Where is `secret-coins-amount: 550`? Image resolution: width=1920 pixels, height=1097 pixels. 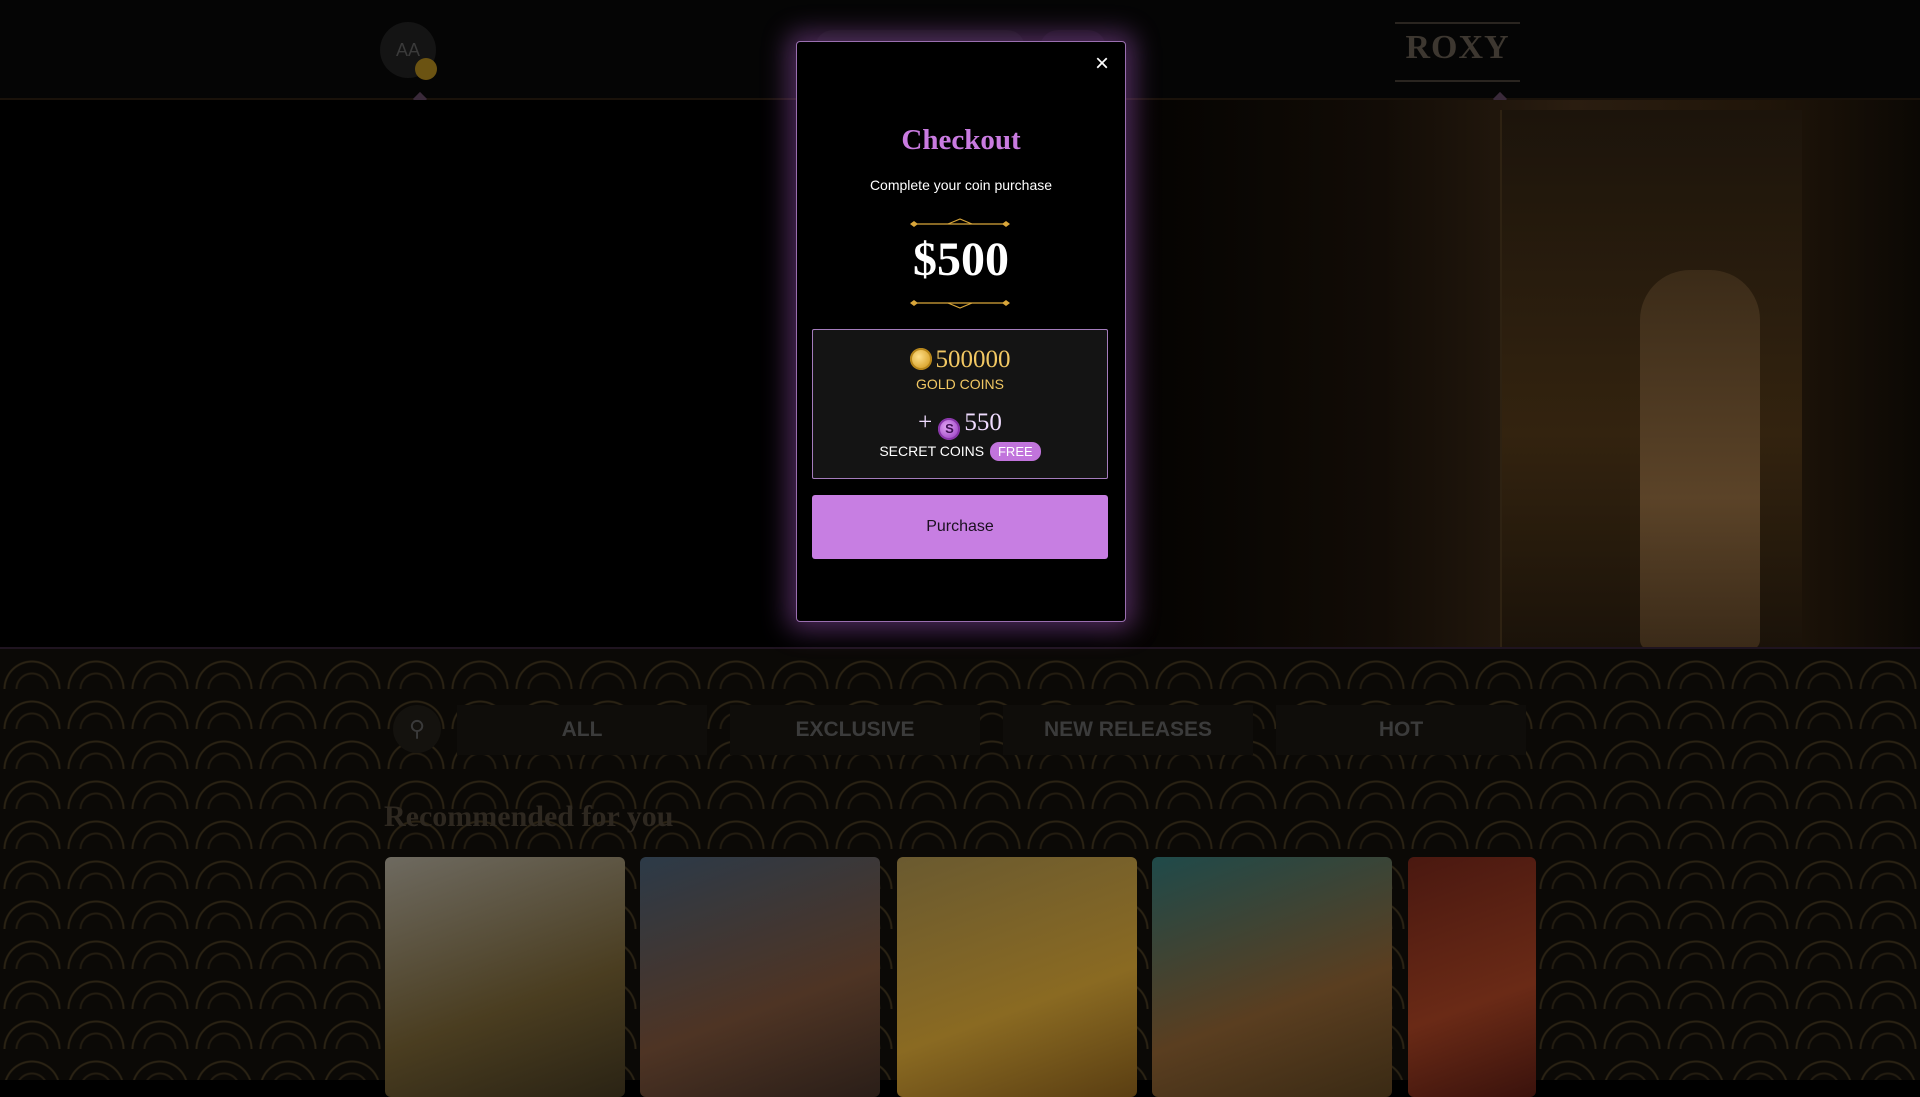
secret-coins-amount: 550 is located at coordinates (983, 422).